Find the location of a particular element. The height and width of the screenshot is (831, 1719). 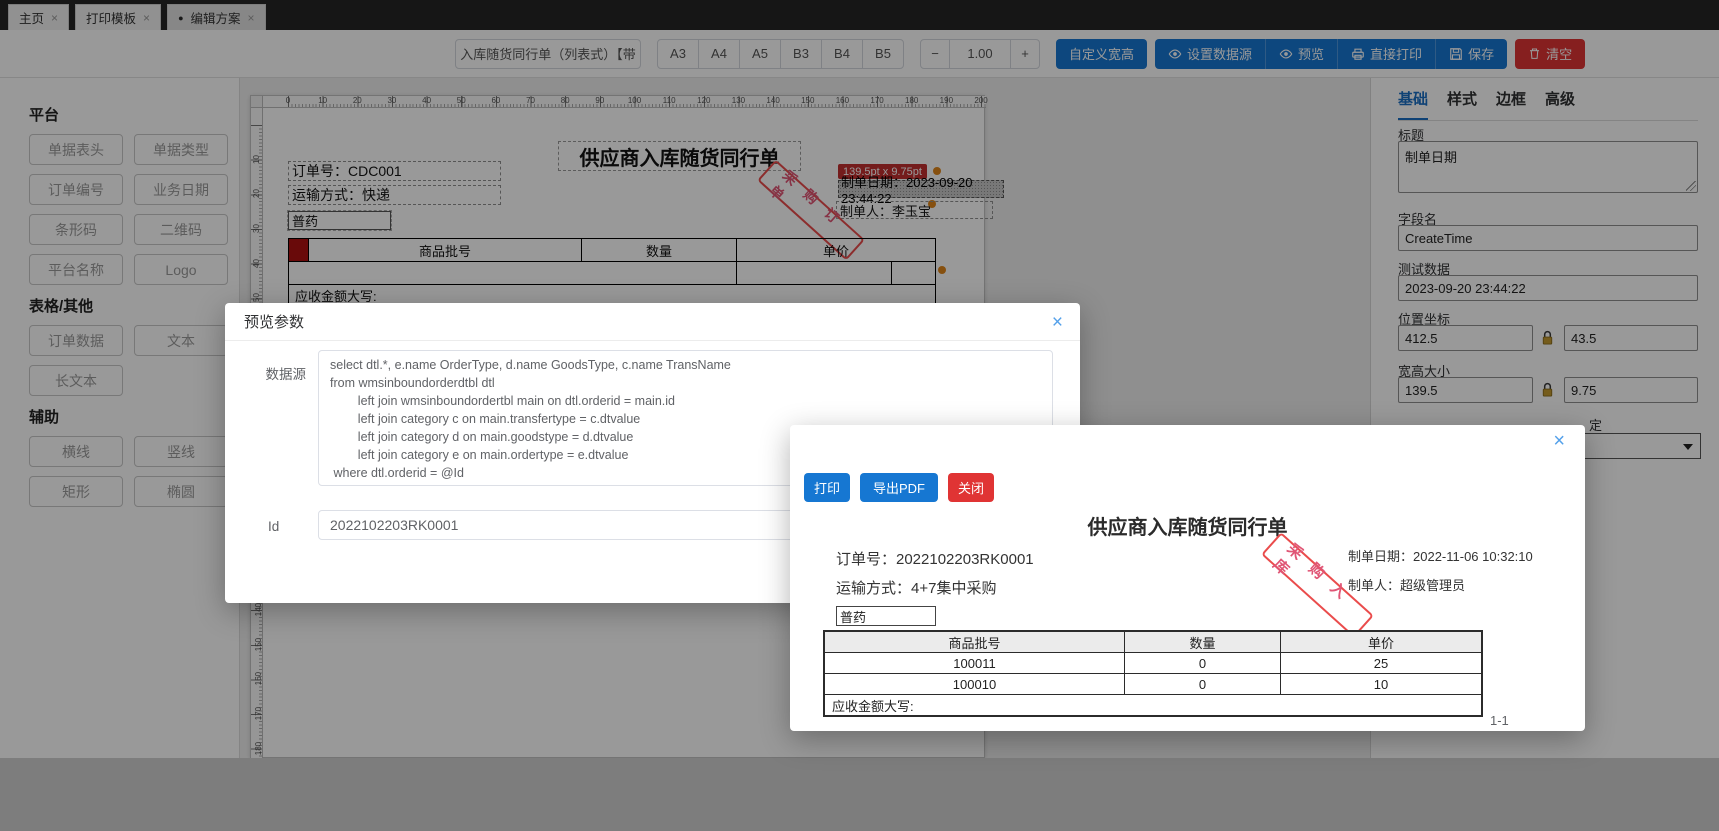

table-row: 100011 0 25 is located at coordinates (1153, 663).